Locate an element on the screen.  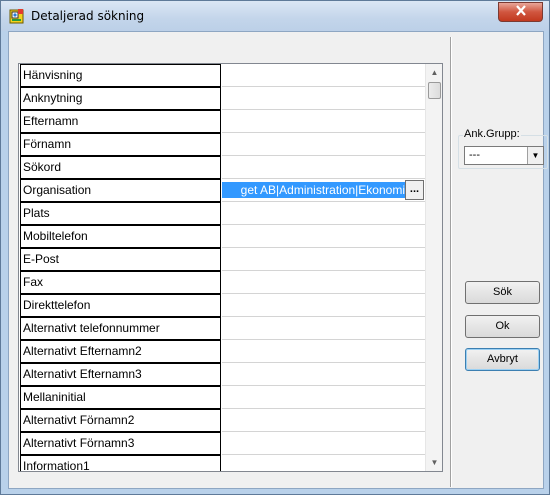
ank-grupp-value: --- is located at coordinates (474, 155).